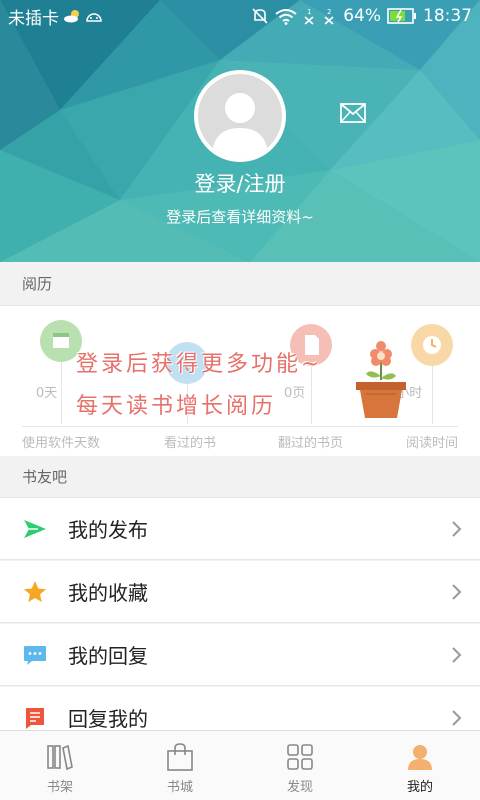  What do you see at coordinates (108, 656) in the screenshot?
I see `menu-label: 我的回复` at bounding box center [108, 656].